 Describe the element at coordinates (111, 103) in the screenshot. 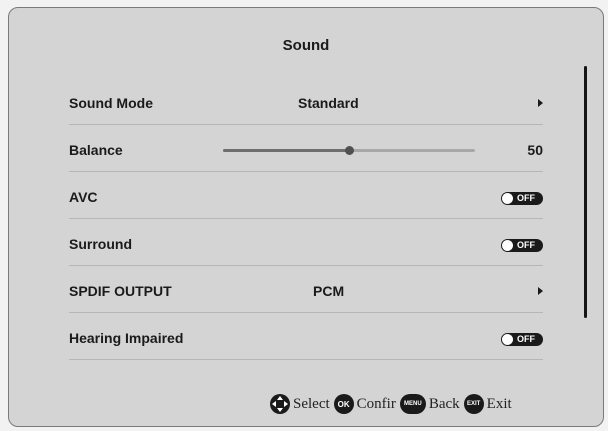

I see `sound-mode-label: Sound Mode` at that location.